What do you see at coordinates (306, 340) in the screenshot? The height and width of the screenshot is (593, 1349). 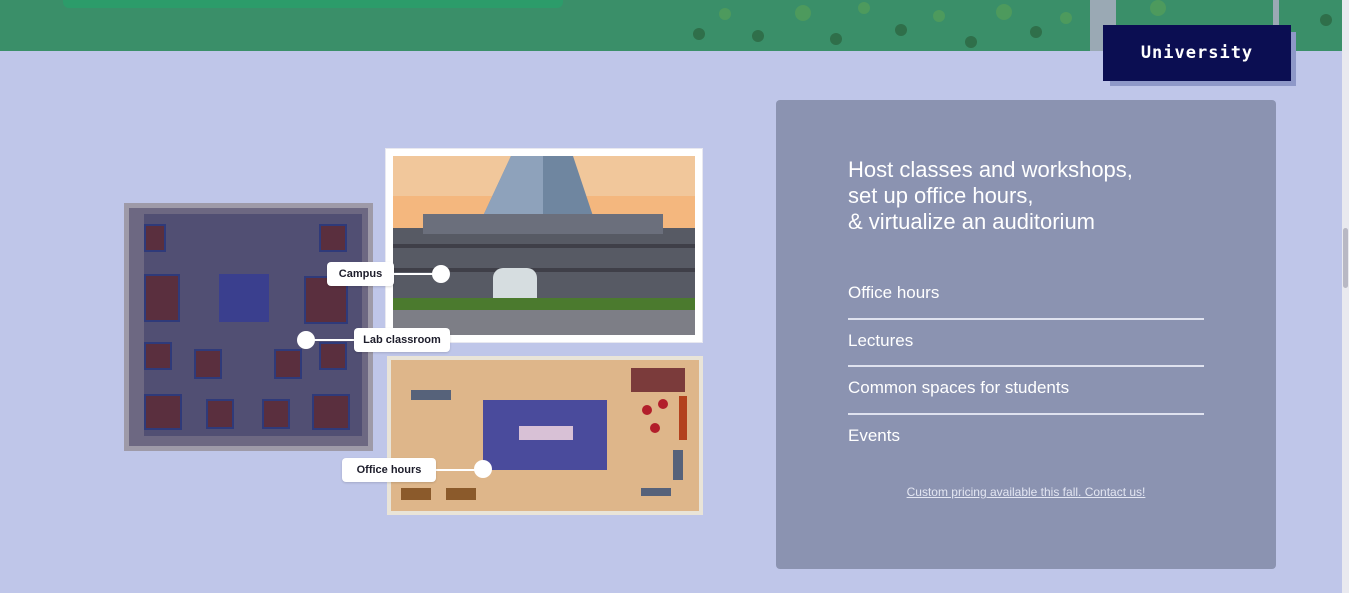 I see `lab-marker-dot` at bounding box center [306, 340].